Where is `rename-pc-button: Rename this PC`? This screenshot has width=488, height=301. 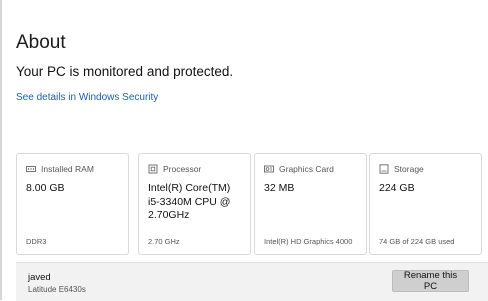 rename-pc-button: Rename this PC is located at coordinates (430, 281).